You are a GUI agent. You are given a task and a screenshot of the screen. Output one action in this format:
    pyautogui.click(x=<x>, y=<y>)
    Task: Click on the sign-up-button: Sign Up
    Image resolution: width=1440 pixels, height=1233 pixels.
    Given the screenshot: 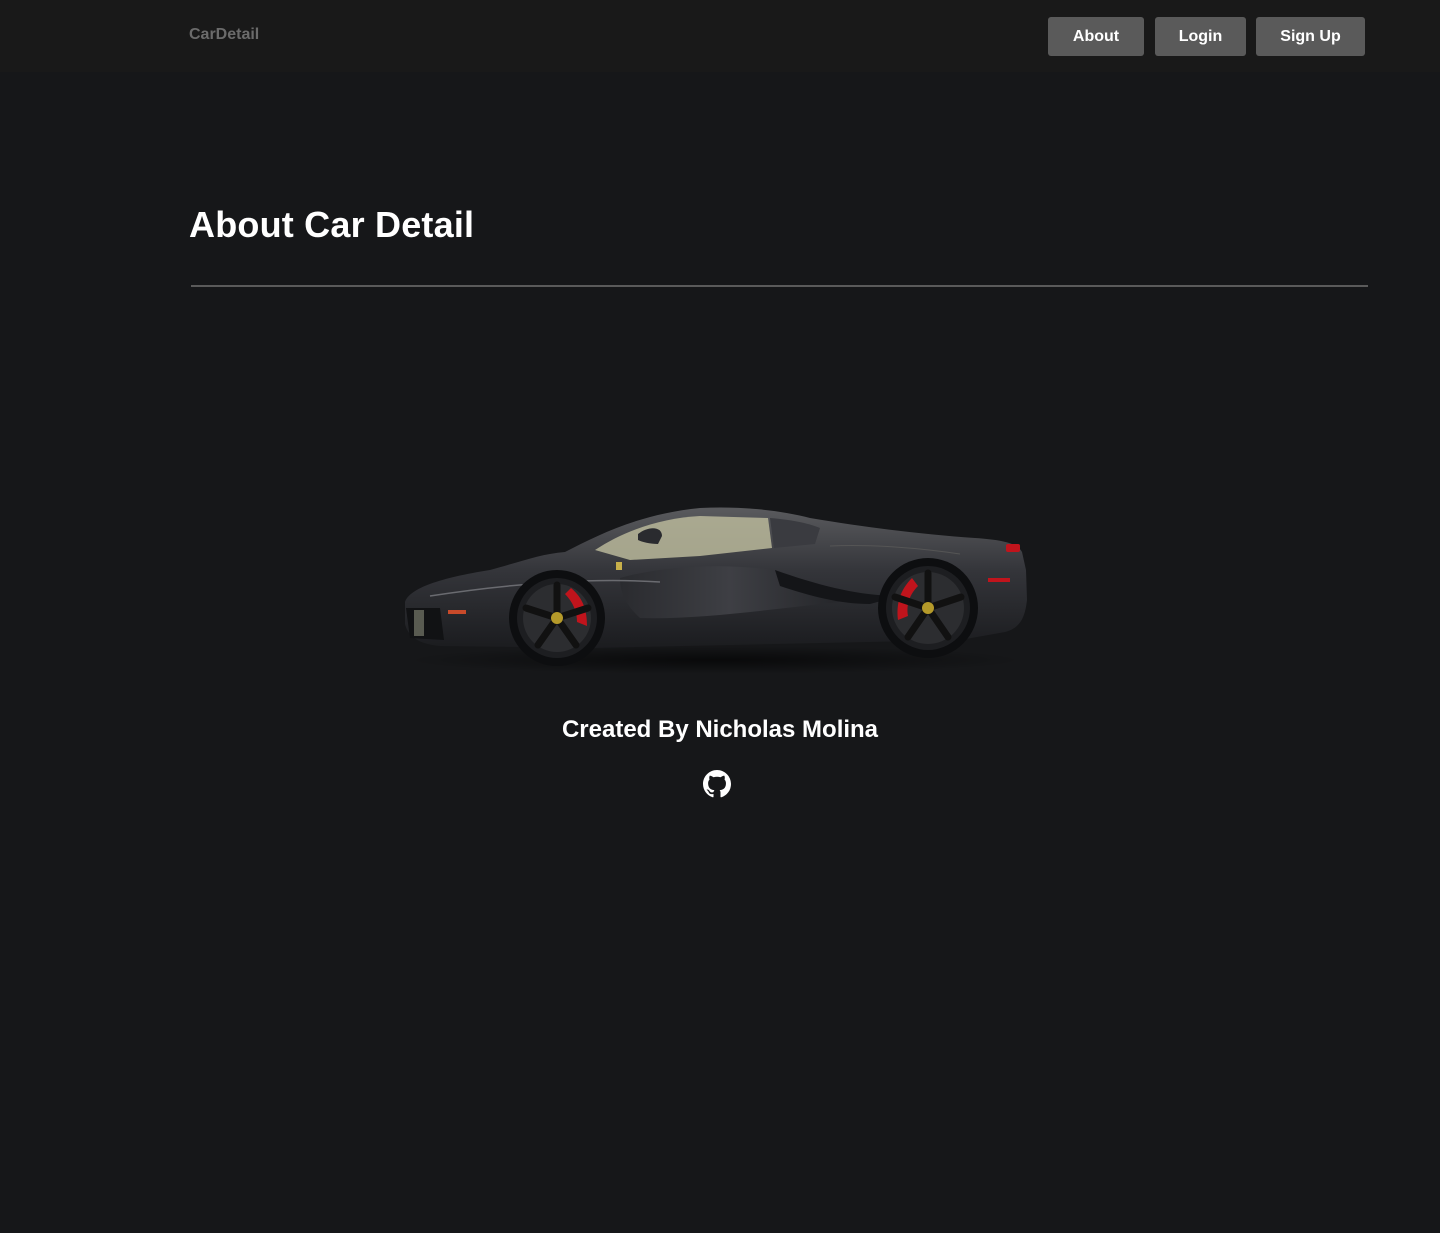 What is the action you would take?
    pyautogui.click(x=1310, y=36)
    